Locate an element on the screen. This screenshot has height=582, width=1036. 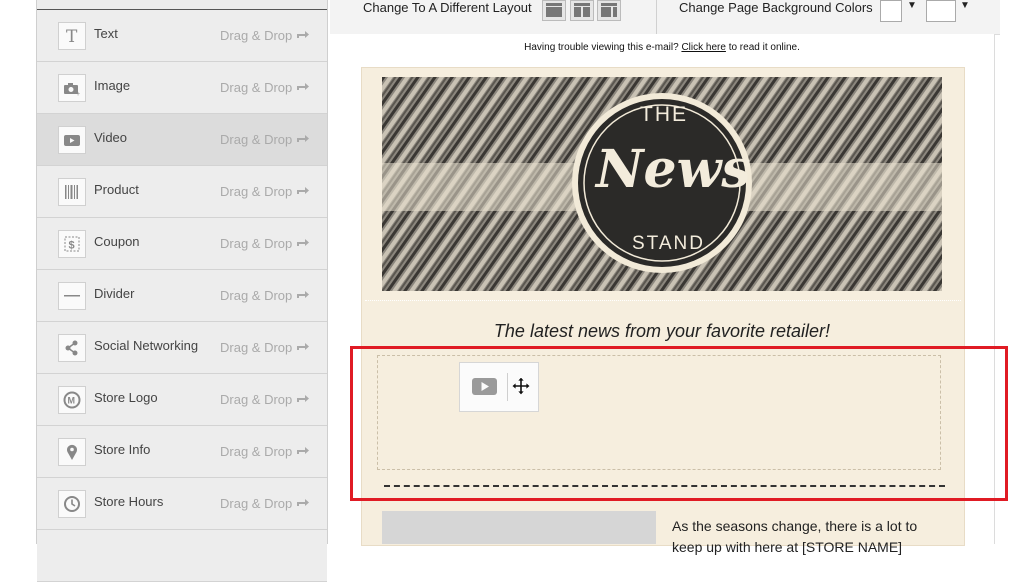
coupon-icon: $ is located at coordinates (72, 244).